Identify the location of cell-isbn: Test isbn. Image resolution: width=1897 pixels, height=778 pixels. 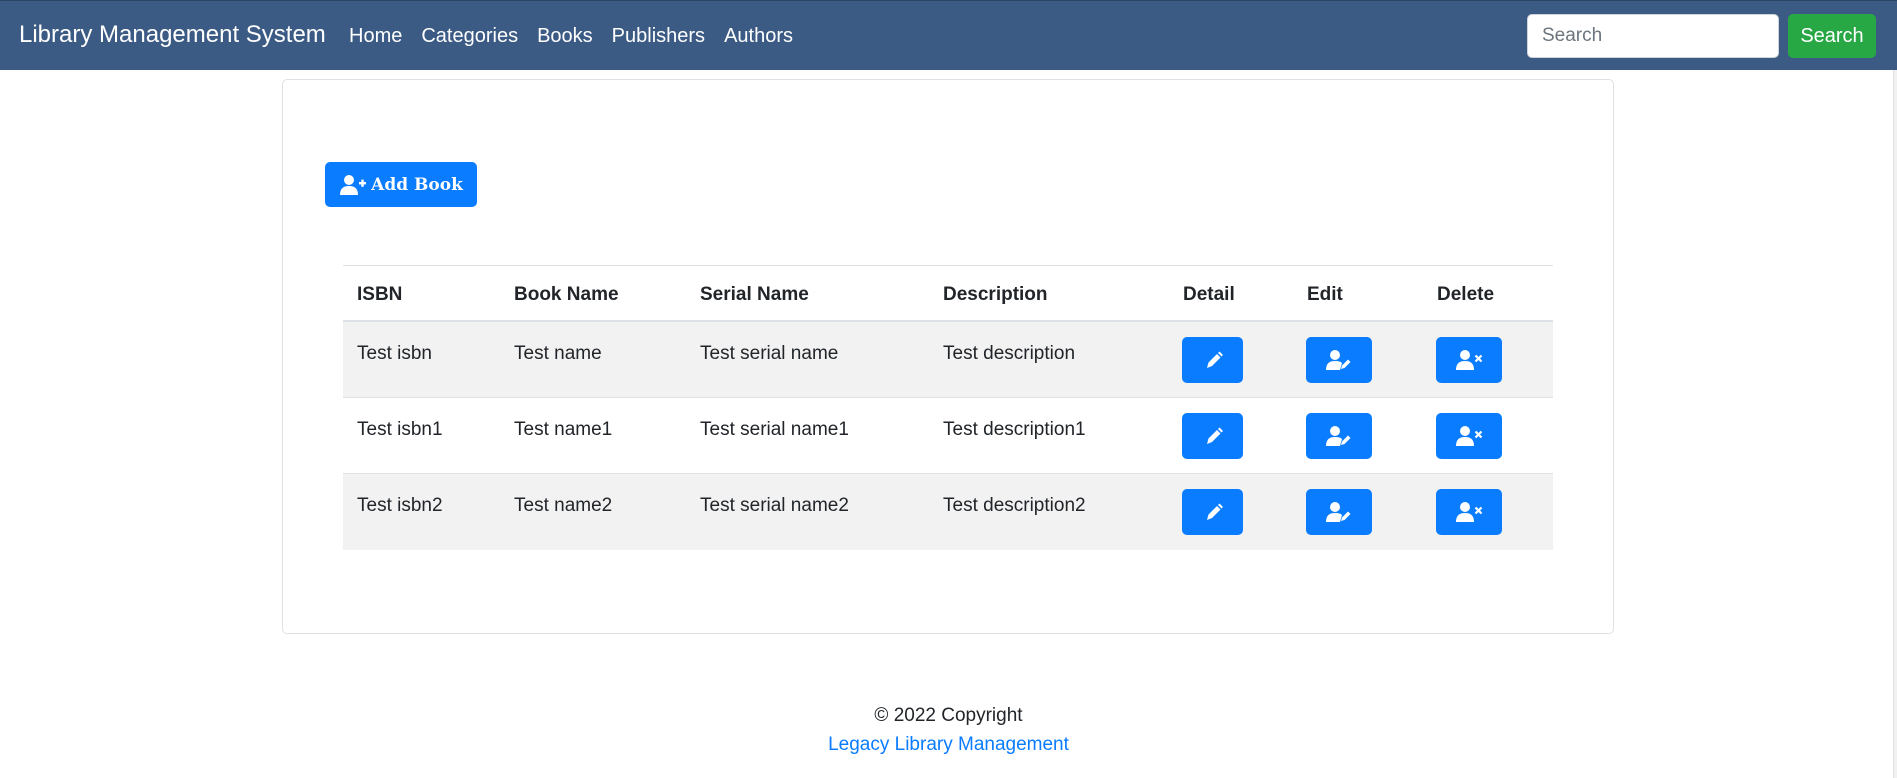
(394, 353).